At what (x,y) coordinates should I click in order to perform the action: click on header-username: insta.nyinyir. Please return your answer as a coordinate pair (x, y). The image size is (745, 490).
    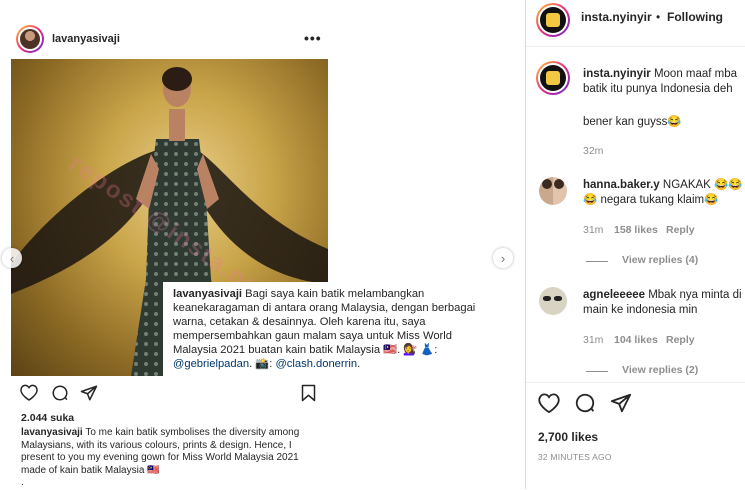
    Looking at the image, I should click on (616, 17).